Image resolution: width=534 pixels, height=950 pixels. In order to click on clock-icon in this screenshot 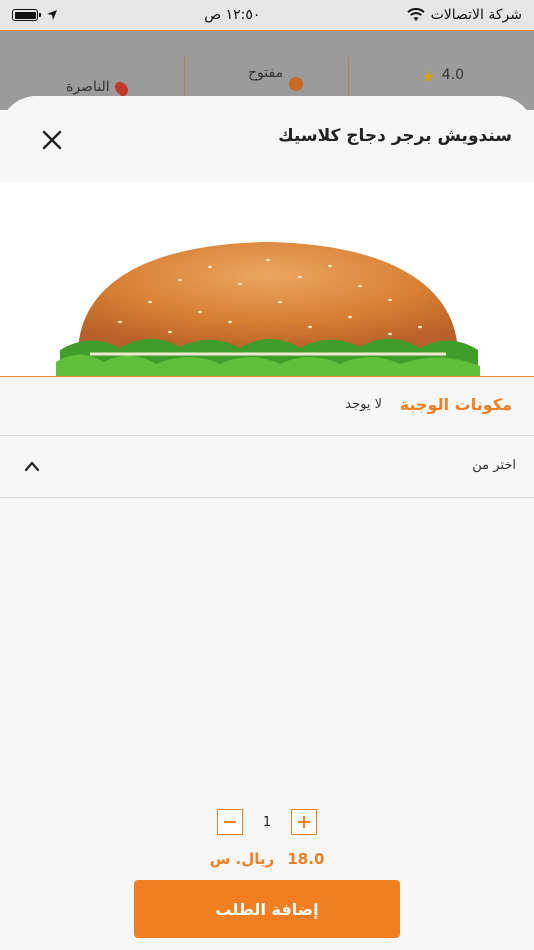, I will do `click(296, 84)`.